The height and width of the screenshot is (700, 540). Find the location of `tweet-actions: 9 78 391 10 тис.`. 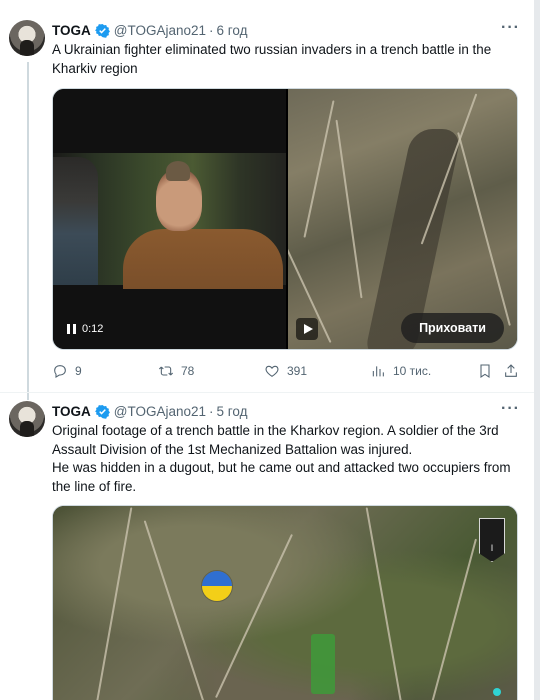

tweet-actions: 9 78 391 10 тис. is located at coordinates (285, 371).